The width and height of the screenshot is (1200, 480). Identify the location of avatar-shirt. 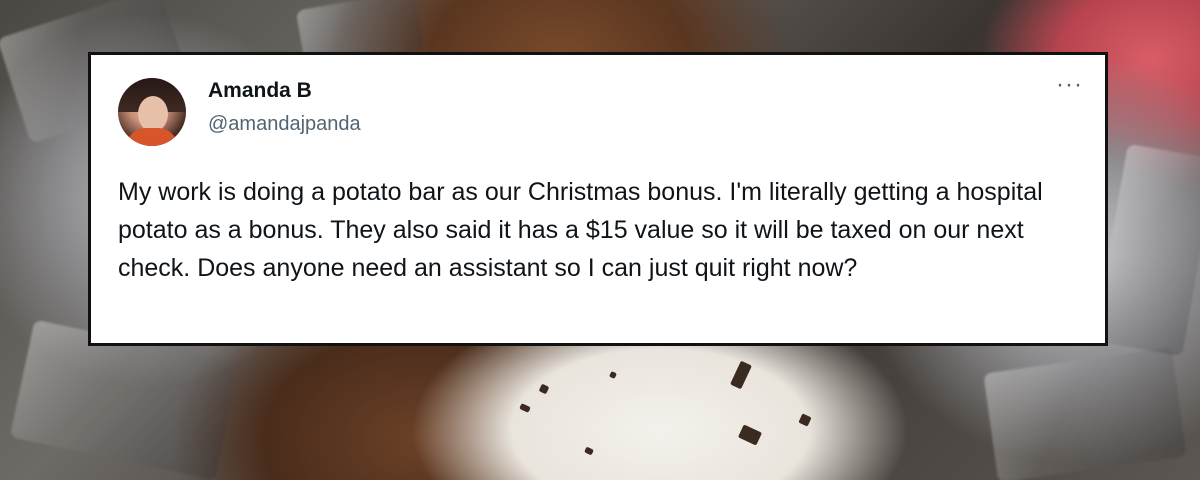
(152, 137).